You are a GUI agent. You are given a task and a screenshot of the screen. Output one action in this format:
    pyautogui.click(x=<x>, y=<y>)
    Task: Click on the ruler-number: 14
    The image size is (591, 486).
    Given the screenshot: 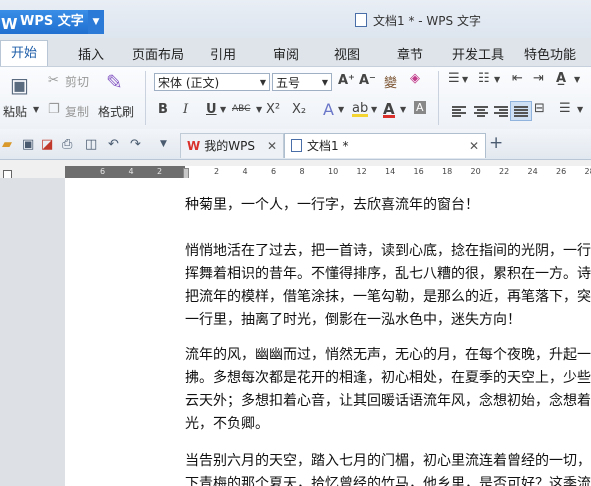 What is the action you would take?
    pyautogui.click(x=390, y=171)
    